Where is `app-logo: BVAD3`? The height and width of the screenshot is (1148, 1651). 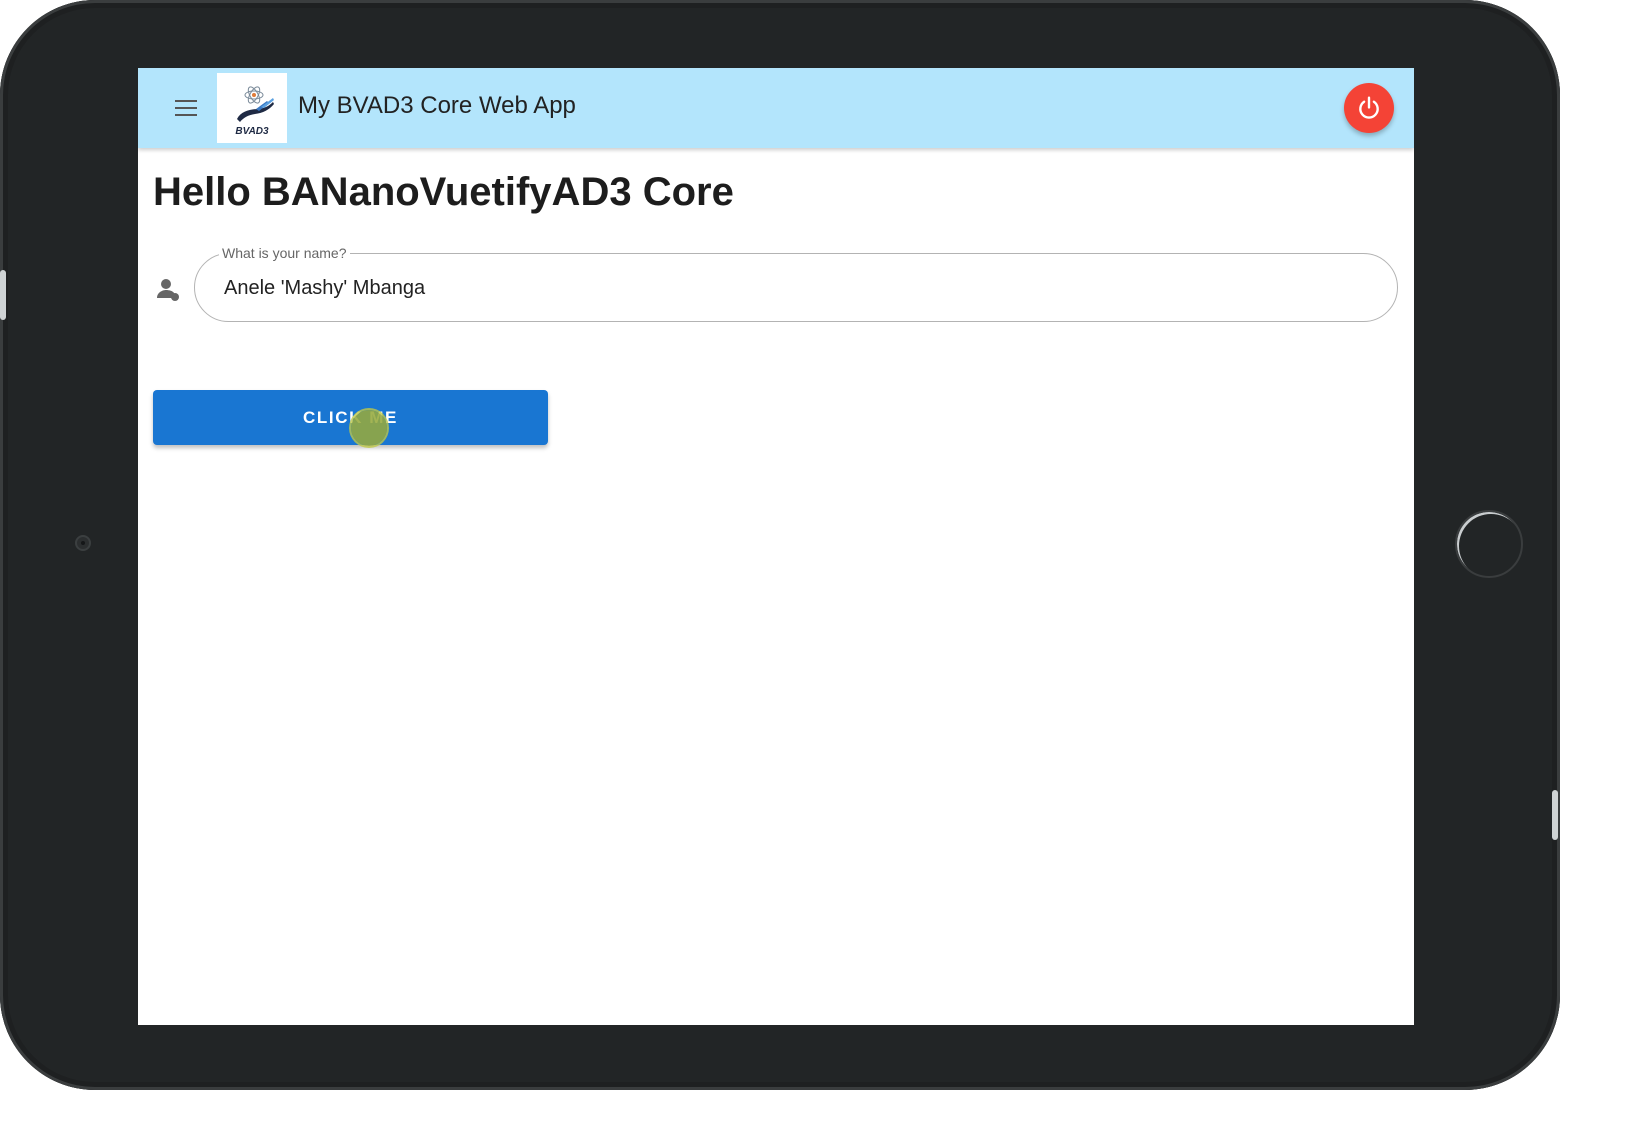
app-logo: BVAD3 is located at coordinates (252, 108).